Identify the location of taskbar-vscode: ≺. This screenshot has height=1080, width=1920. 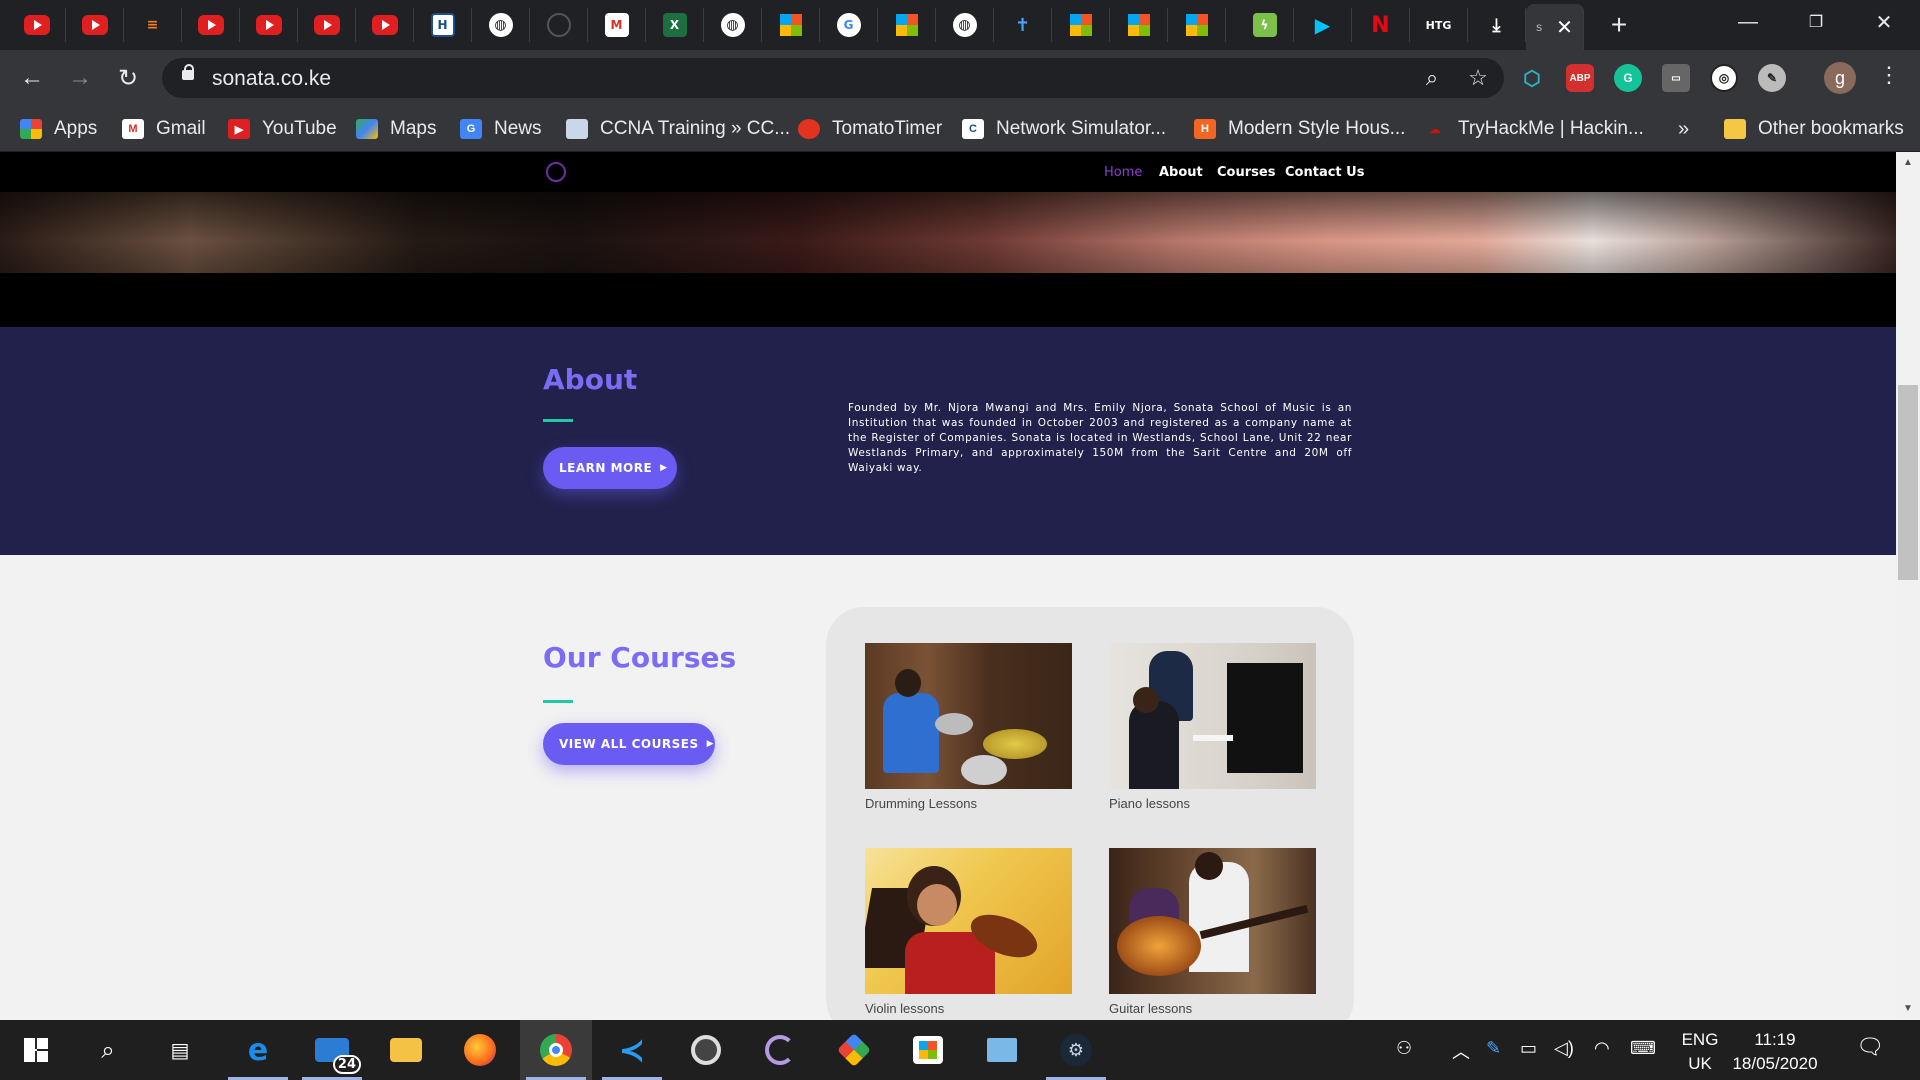
(632, 1050).